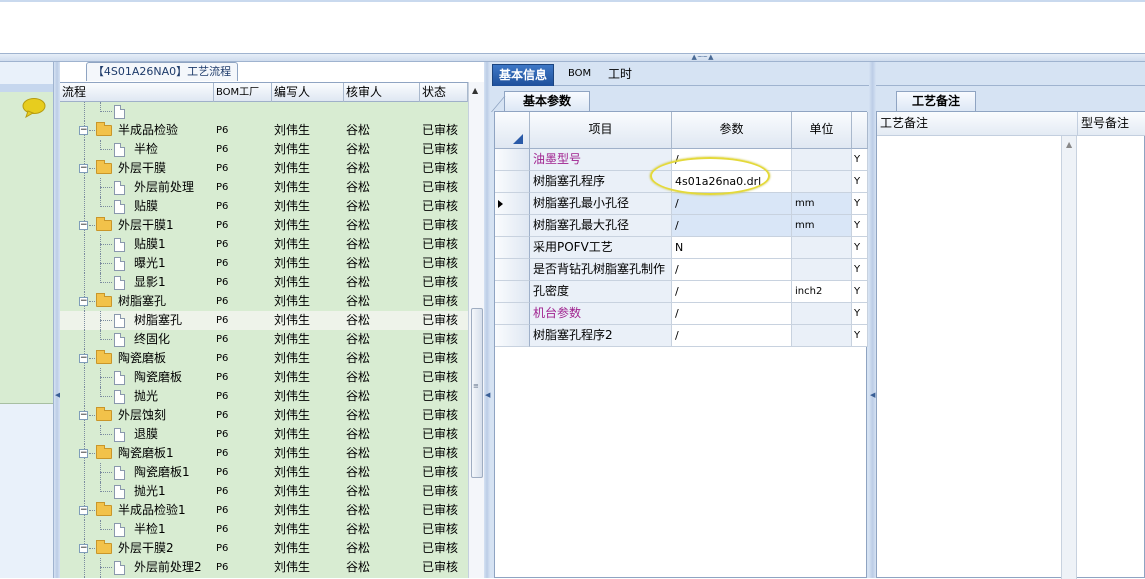 This screenshot has height=579, width=1145. I want to click on tree-row: − 半成品检验1 P6 刘伟生 谷松 已审核, so click(264, 510).